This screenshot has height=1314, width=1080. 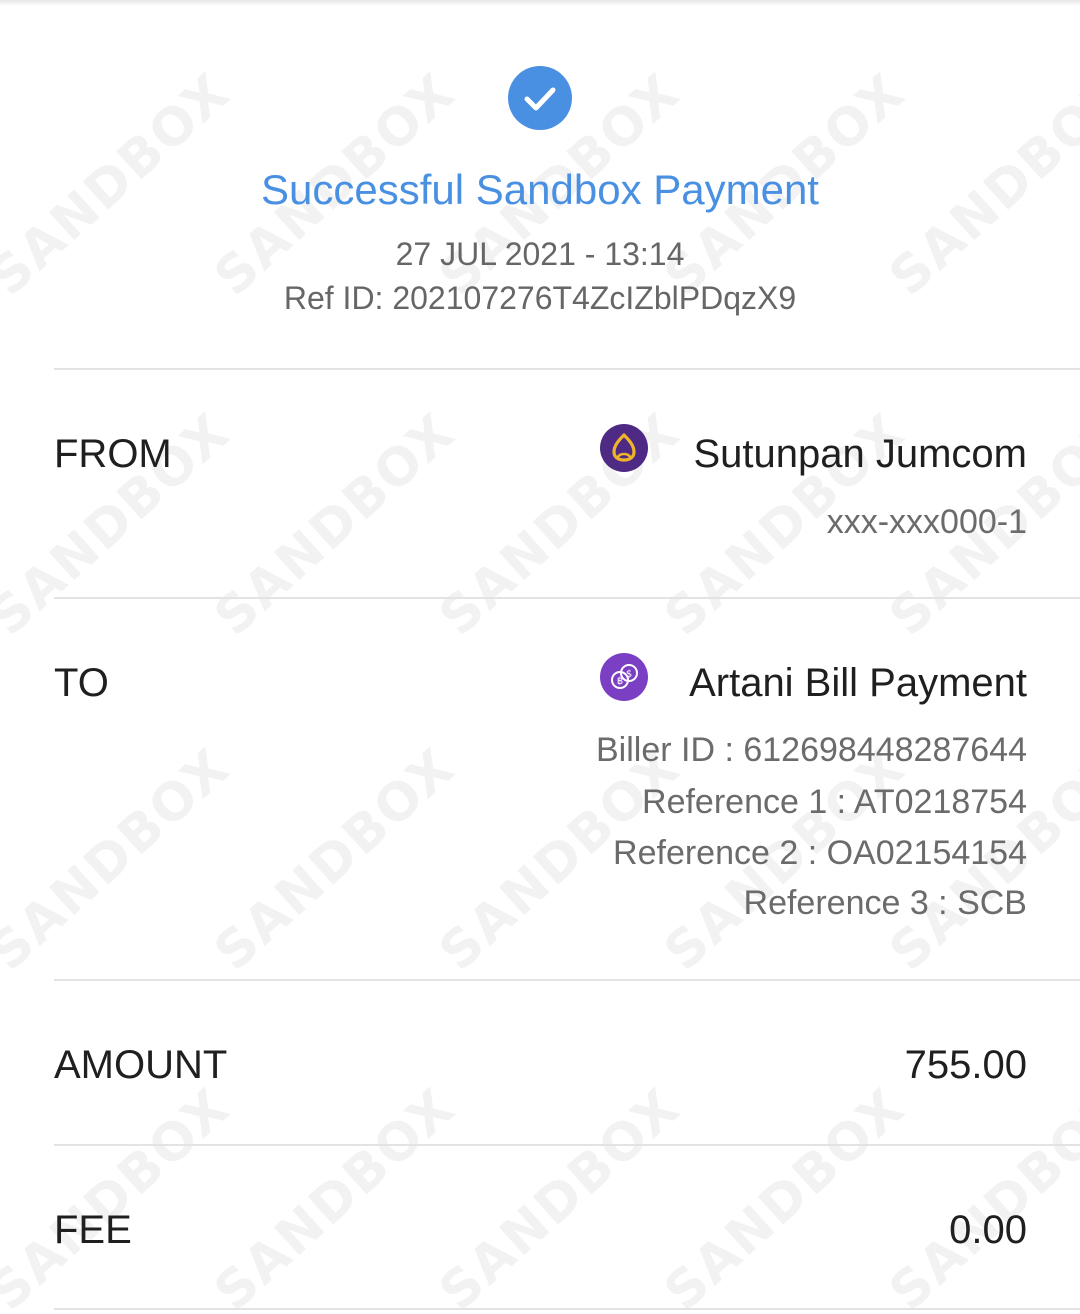 What do you see at coordinates (860, 454) in the screenshot?
I see `sender-name: Sutunpan Jumcom` at bounding box center [860, 454].